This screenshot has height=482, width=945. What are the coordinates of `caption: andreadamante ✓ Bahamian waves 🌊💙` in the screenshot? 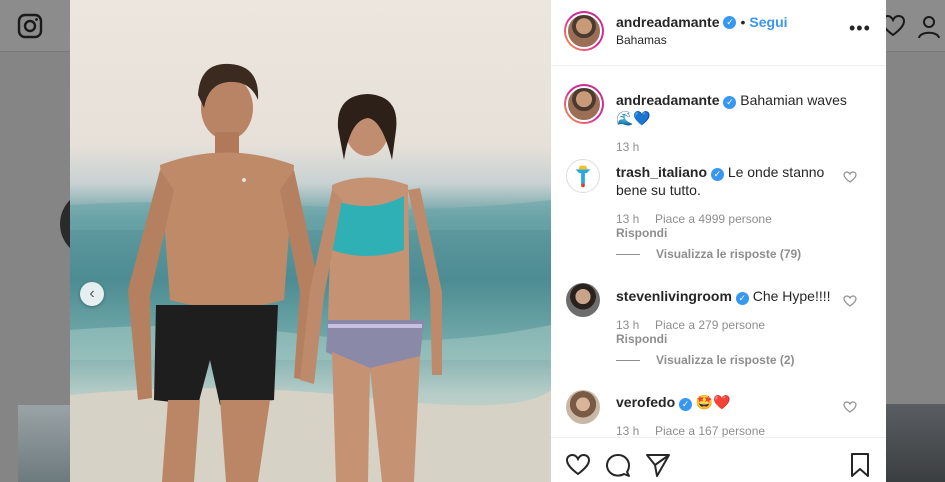 It's located at (746, 109).